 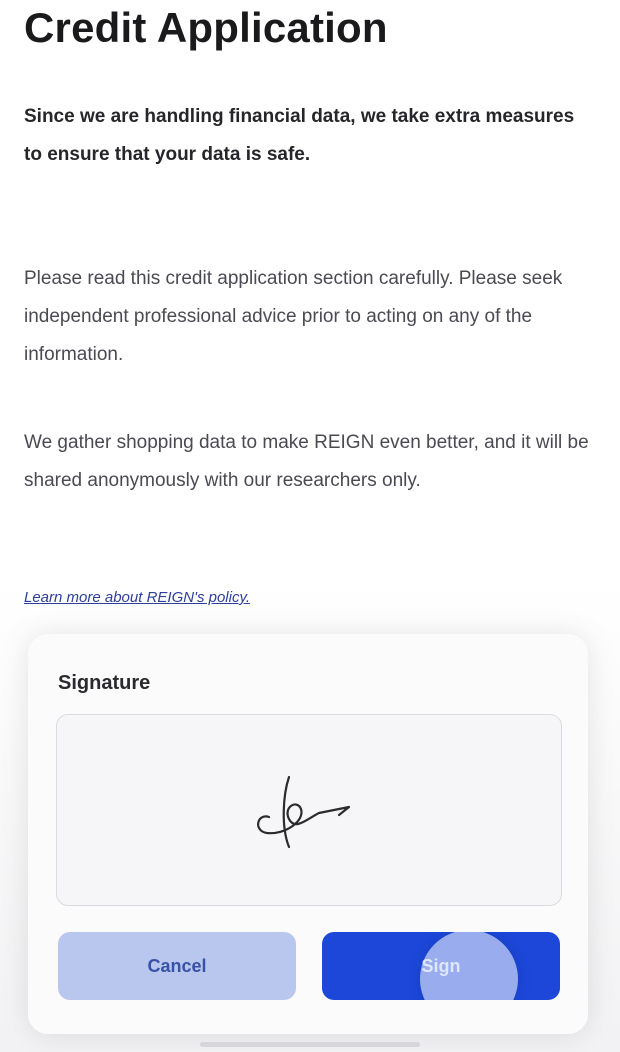 I want to click on cancel-button-label: Cancel, so click(x=177, y=965).